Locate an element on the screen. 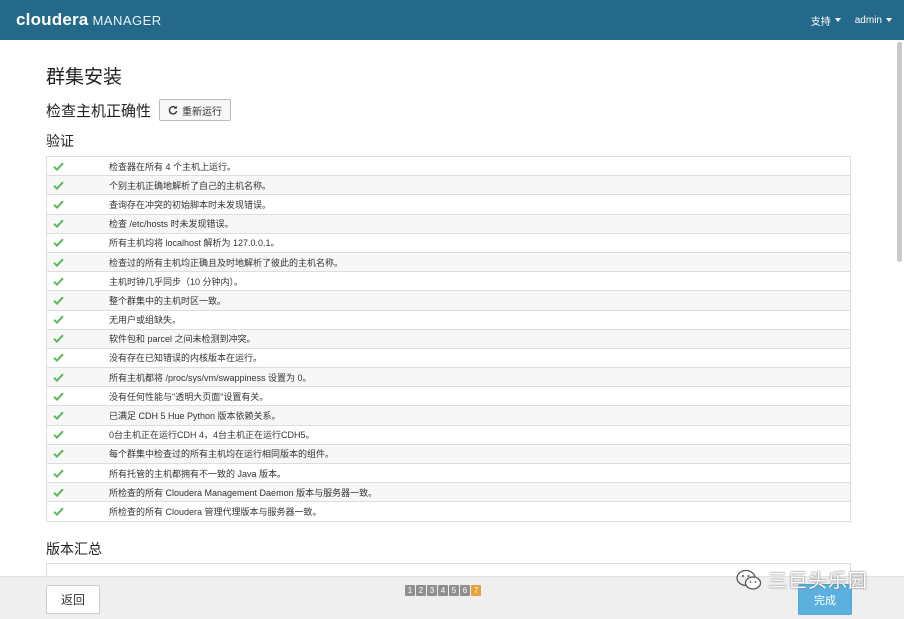 This screenshot has width=904, height=619. wizard-step-4: 4 is located at coordinates (443, 590).